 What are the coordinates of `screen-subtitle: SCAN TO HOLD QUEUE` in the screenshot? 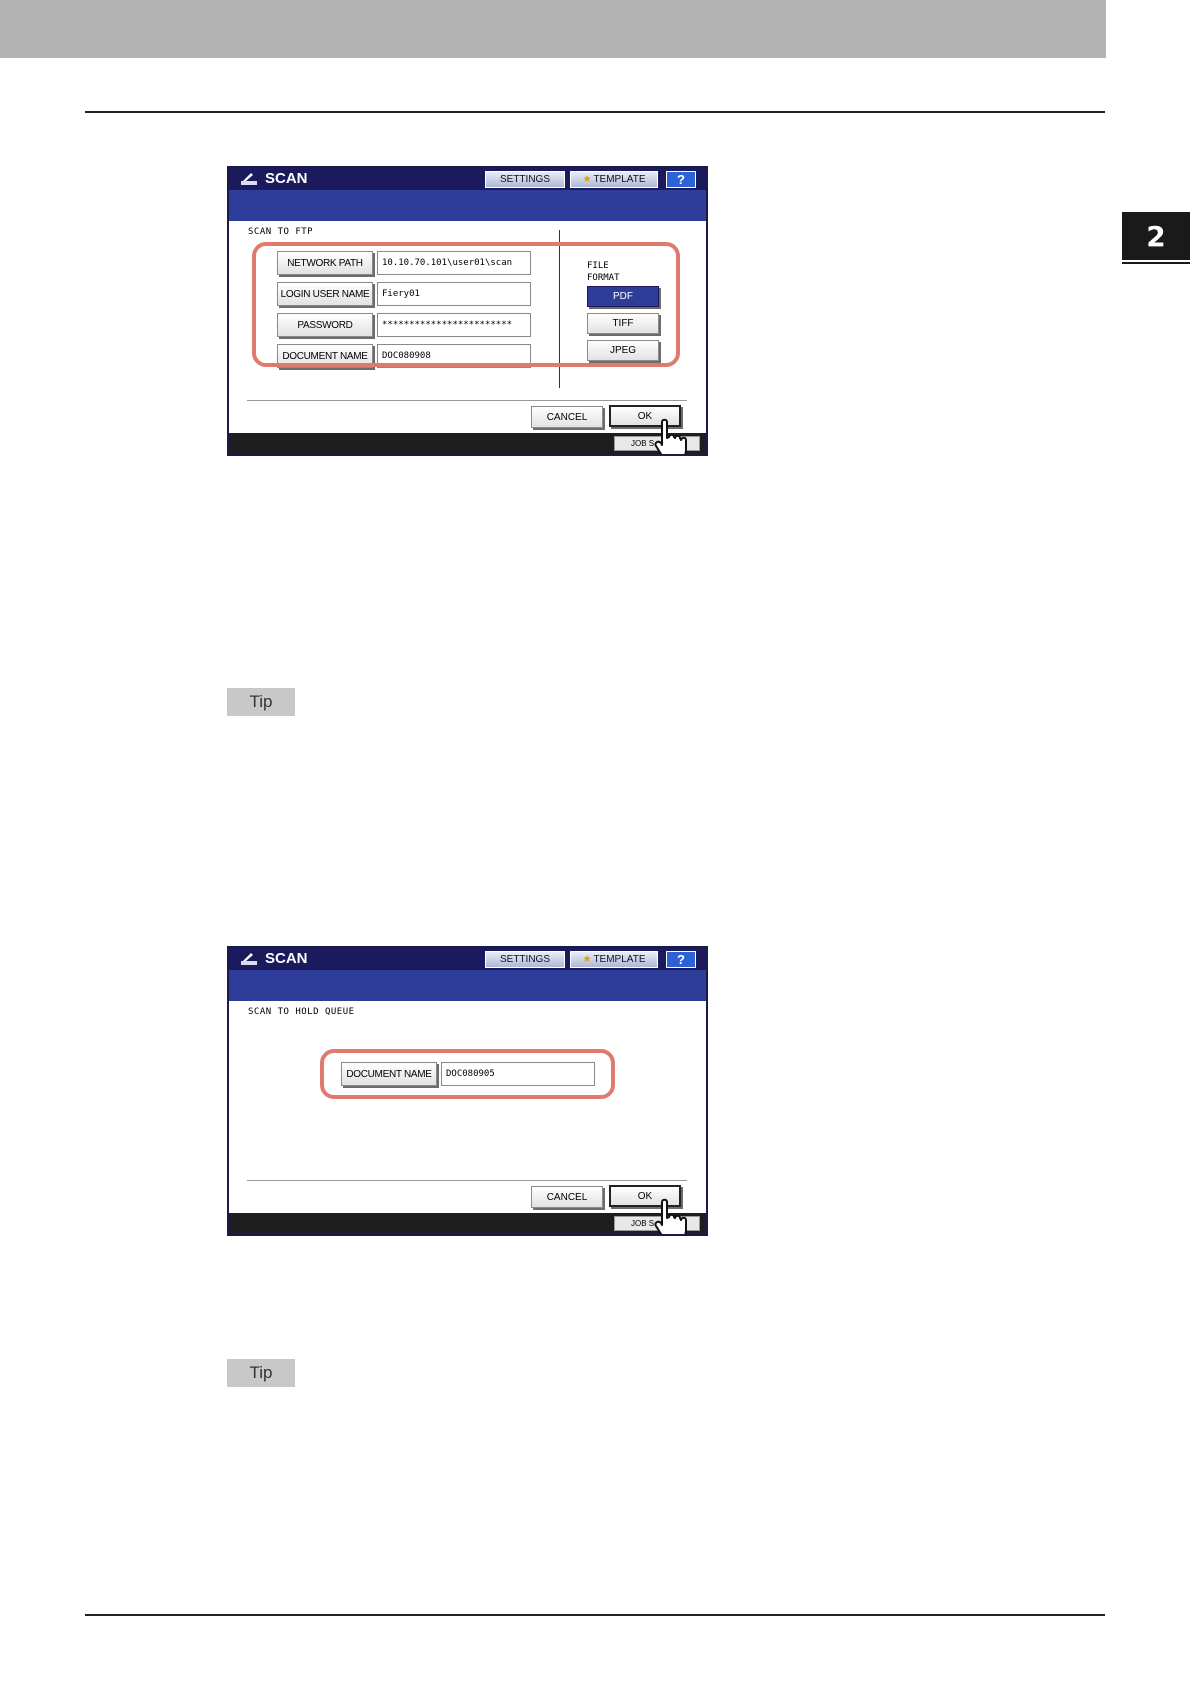 It's located at (301, 1012).